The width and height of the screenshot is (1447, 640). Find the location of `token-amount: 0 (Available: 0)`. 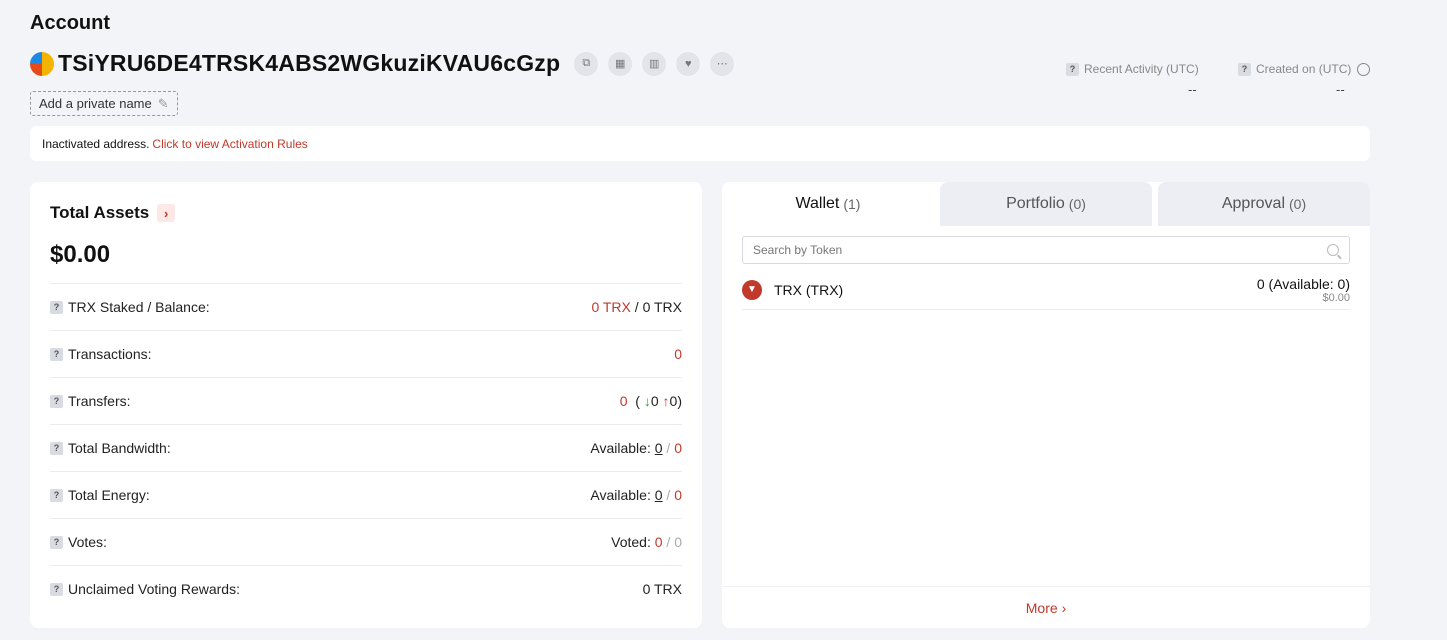

token-amount: 0 (Available: 0) is located at coordinates (1303, 283).